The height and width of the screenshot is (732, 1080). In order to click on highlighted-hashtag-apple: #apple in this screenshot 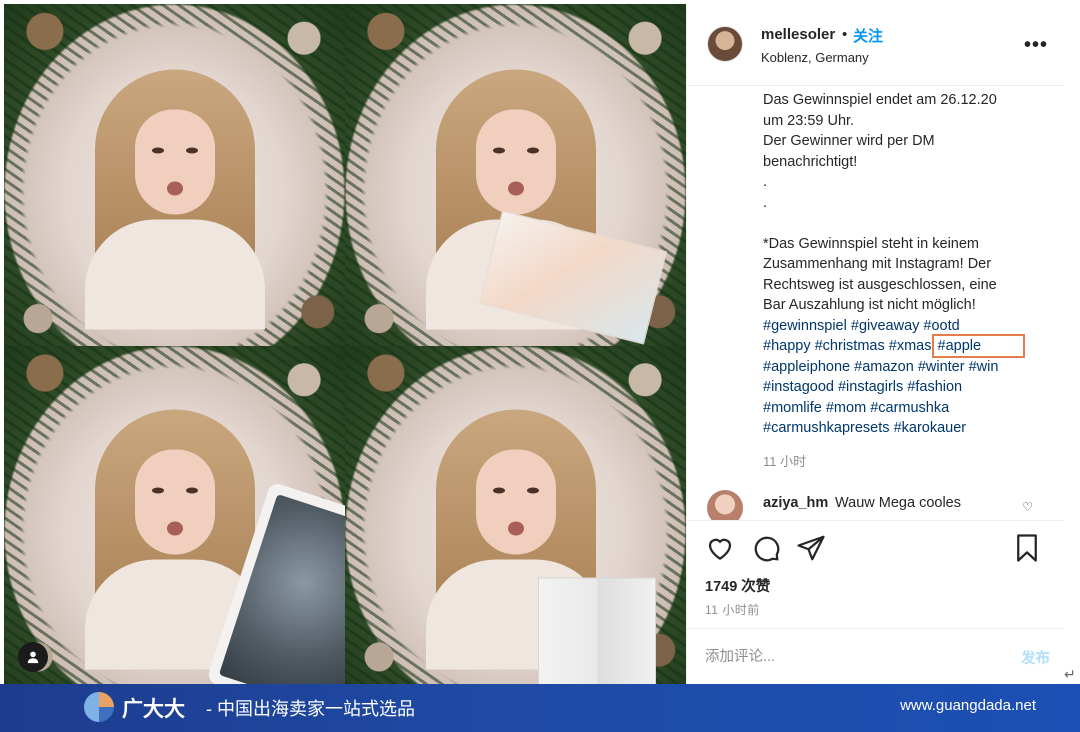, I will do `click(978, 346)`.